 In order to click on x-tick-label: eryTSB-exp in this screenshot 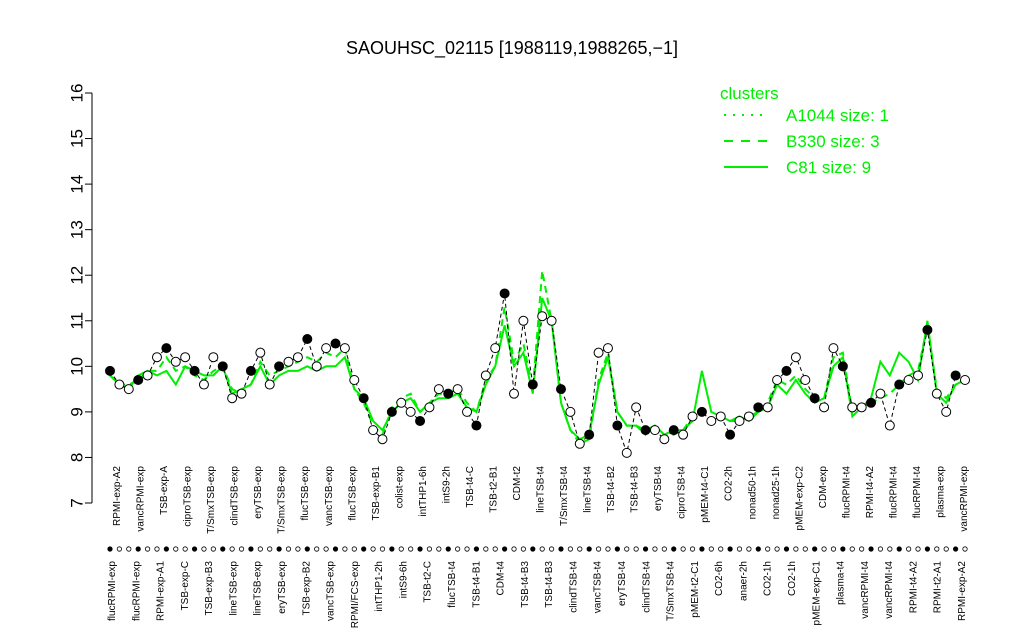, I will do `click(258, 492)`.